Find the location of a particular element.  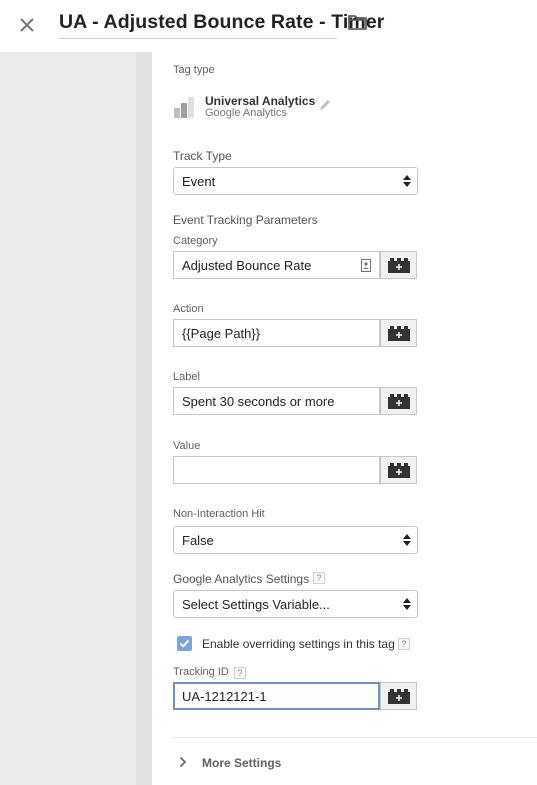

tag-type-provider: Google Analytics is located at coordinates (246, 113).